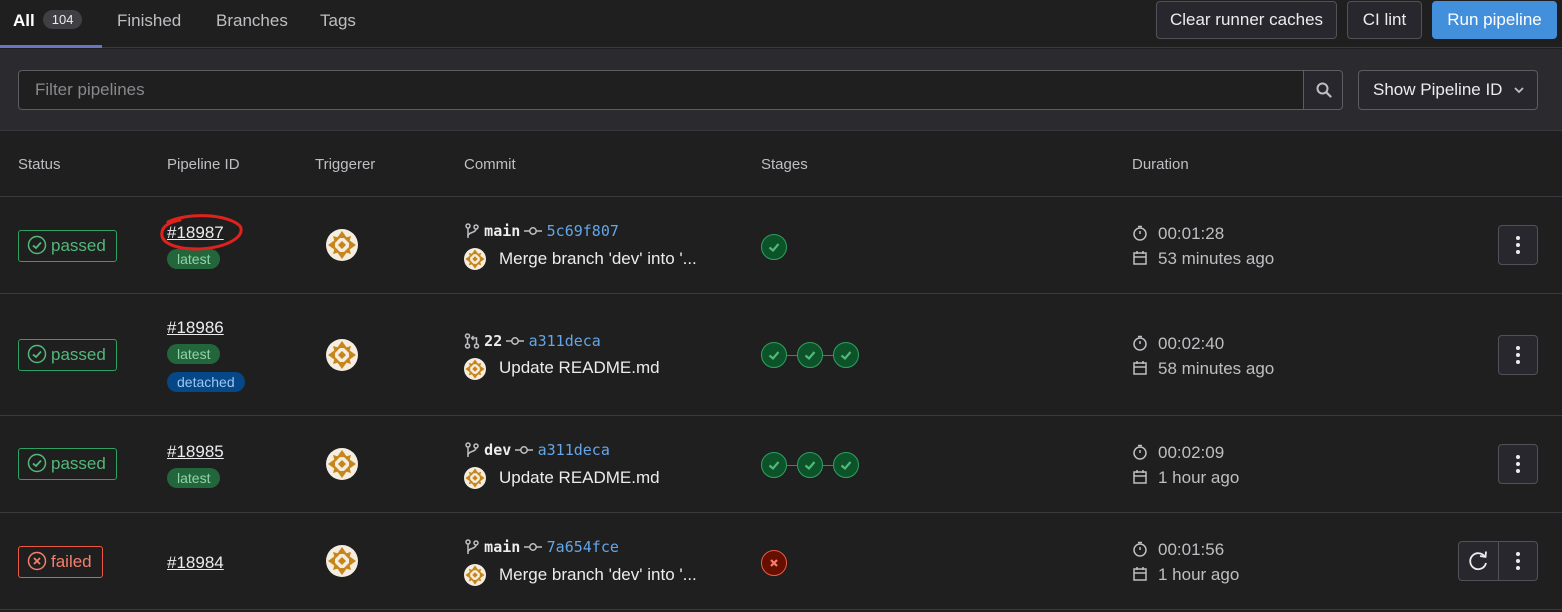  Describe the element at coordinates (60, 562) in the screenshot. I see `status-badge-failed: failed` at that location.